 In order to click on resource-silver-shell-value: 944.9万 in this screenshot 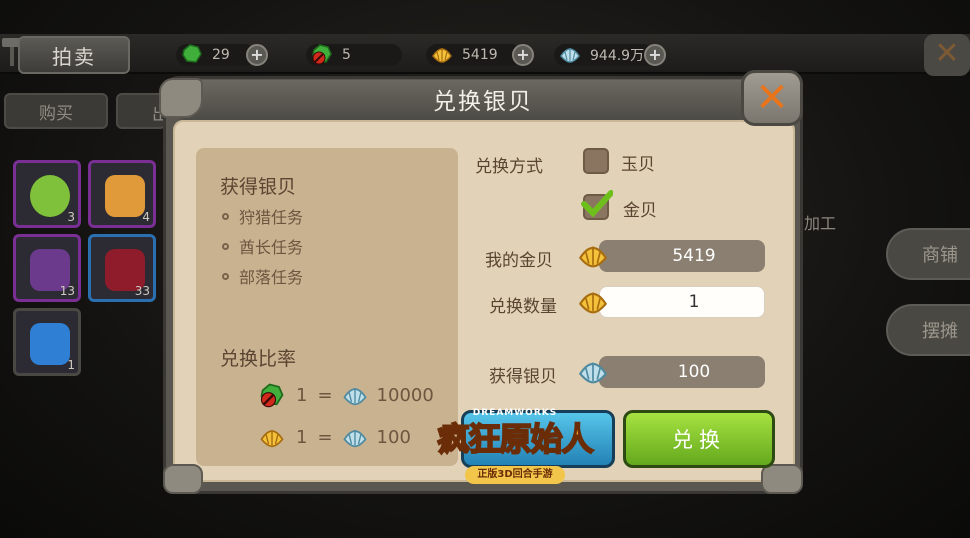, I will do `click(617, 56)`.